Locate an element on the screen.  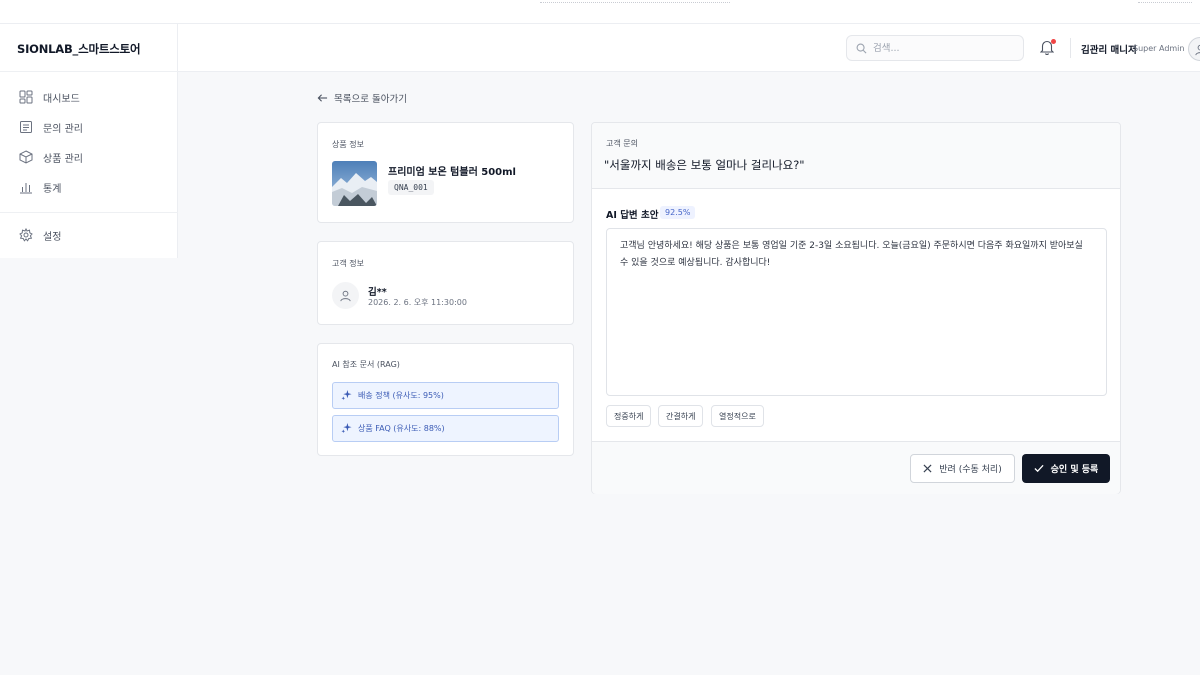
top-strip-decoration-right is located at coordinates (1165, 5).